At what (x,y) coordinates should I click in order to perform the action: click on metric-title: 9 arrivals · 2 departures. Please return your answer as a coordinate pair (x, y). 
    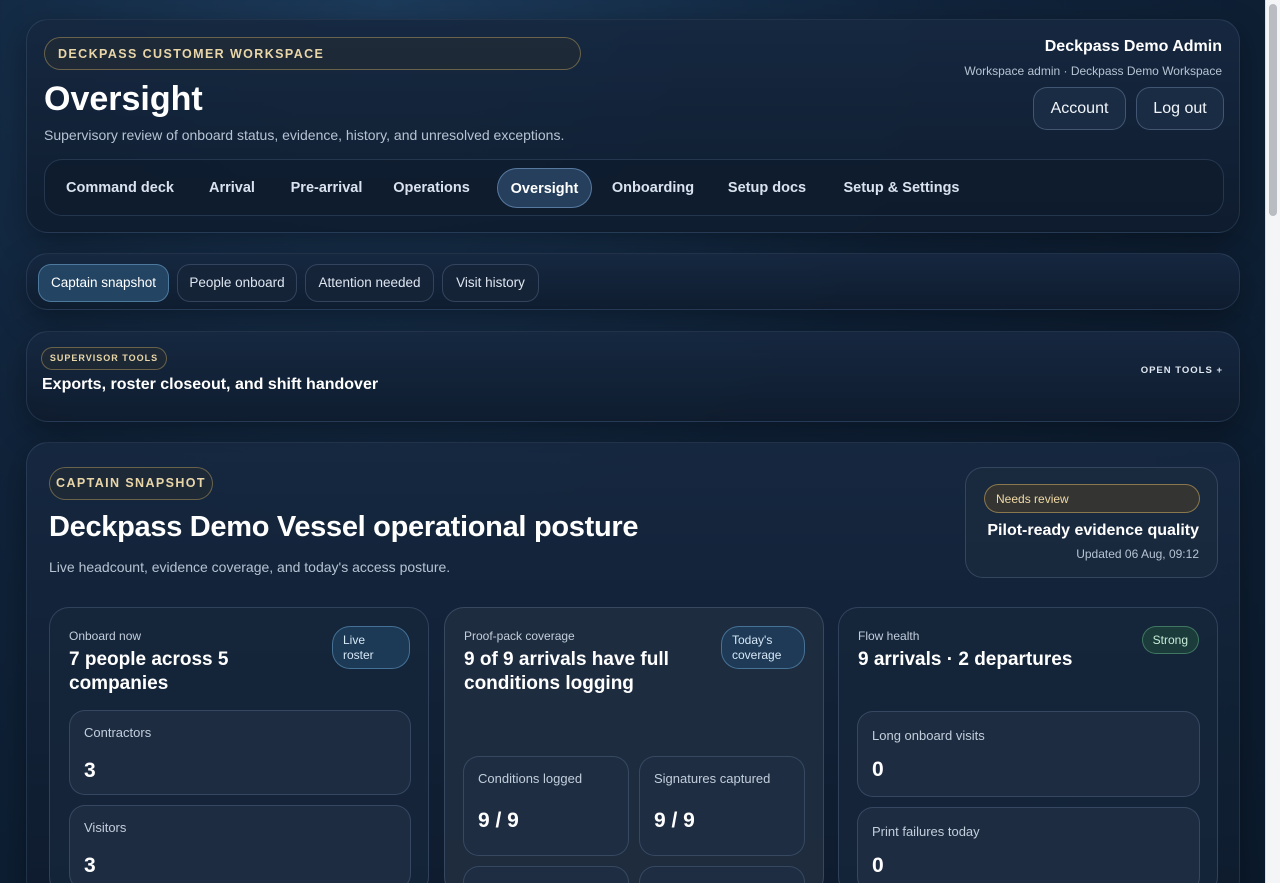
    Looking at the image, I should click on (965, 659).